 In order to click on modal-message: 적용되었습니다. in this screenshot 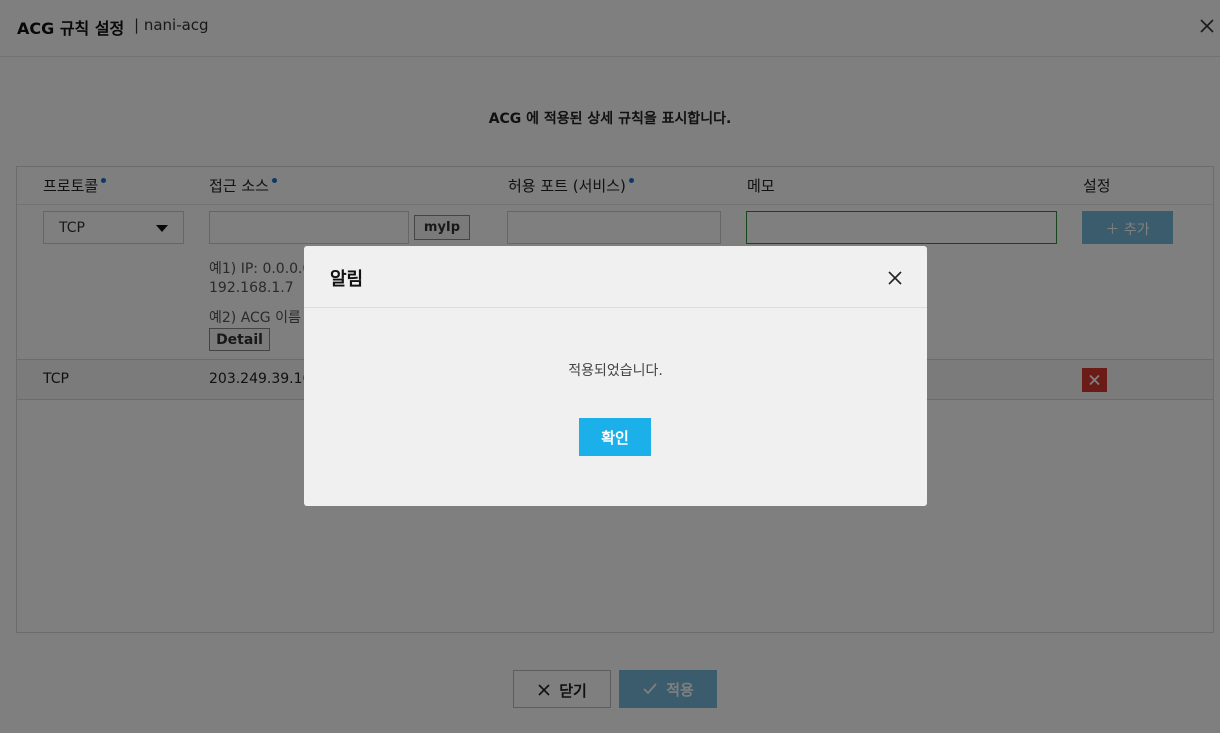, I will do `click(615, 371)`.